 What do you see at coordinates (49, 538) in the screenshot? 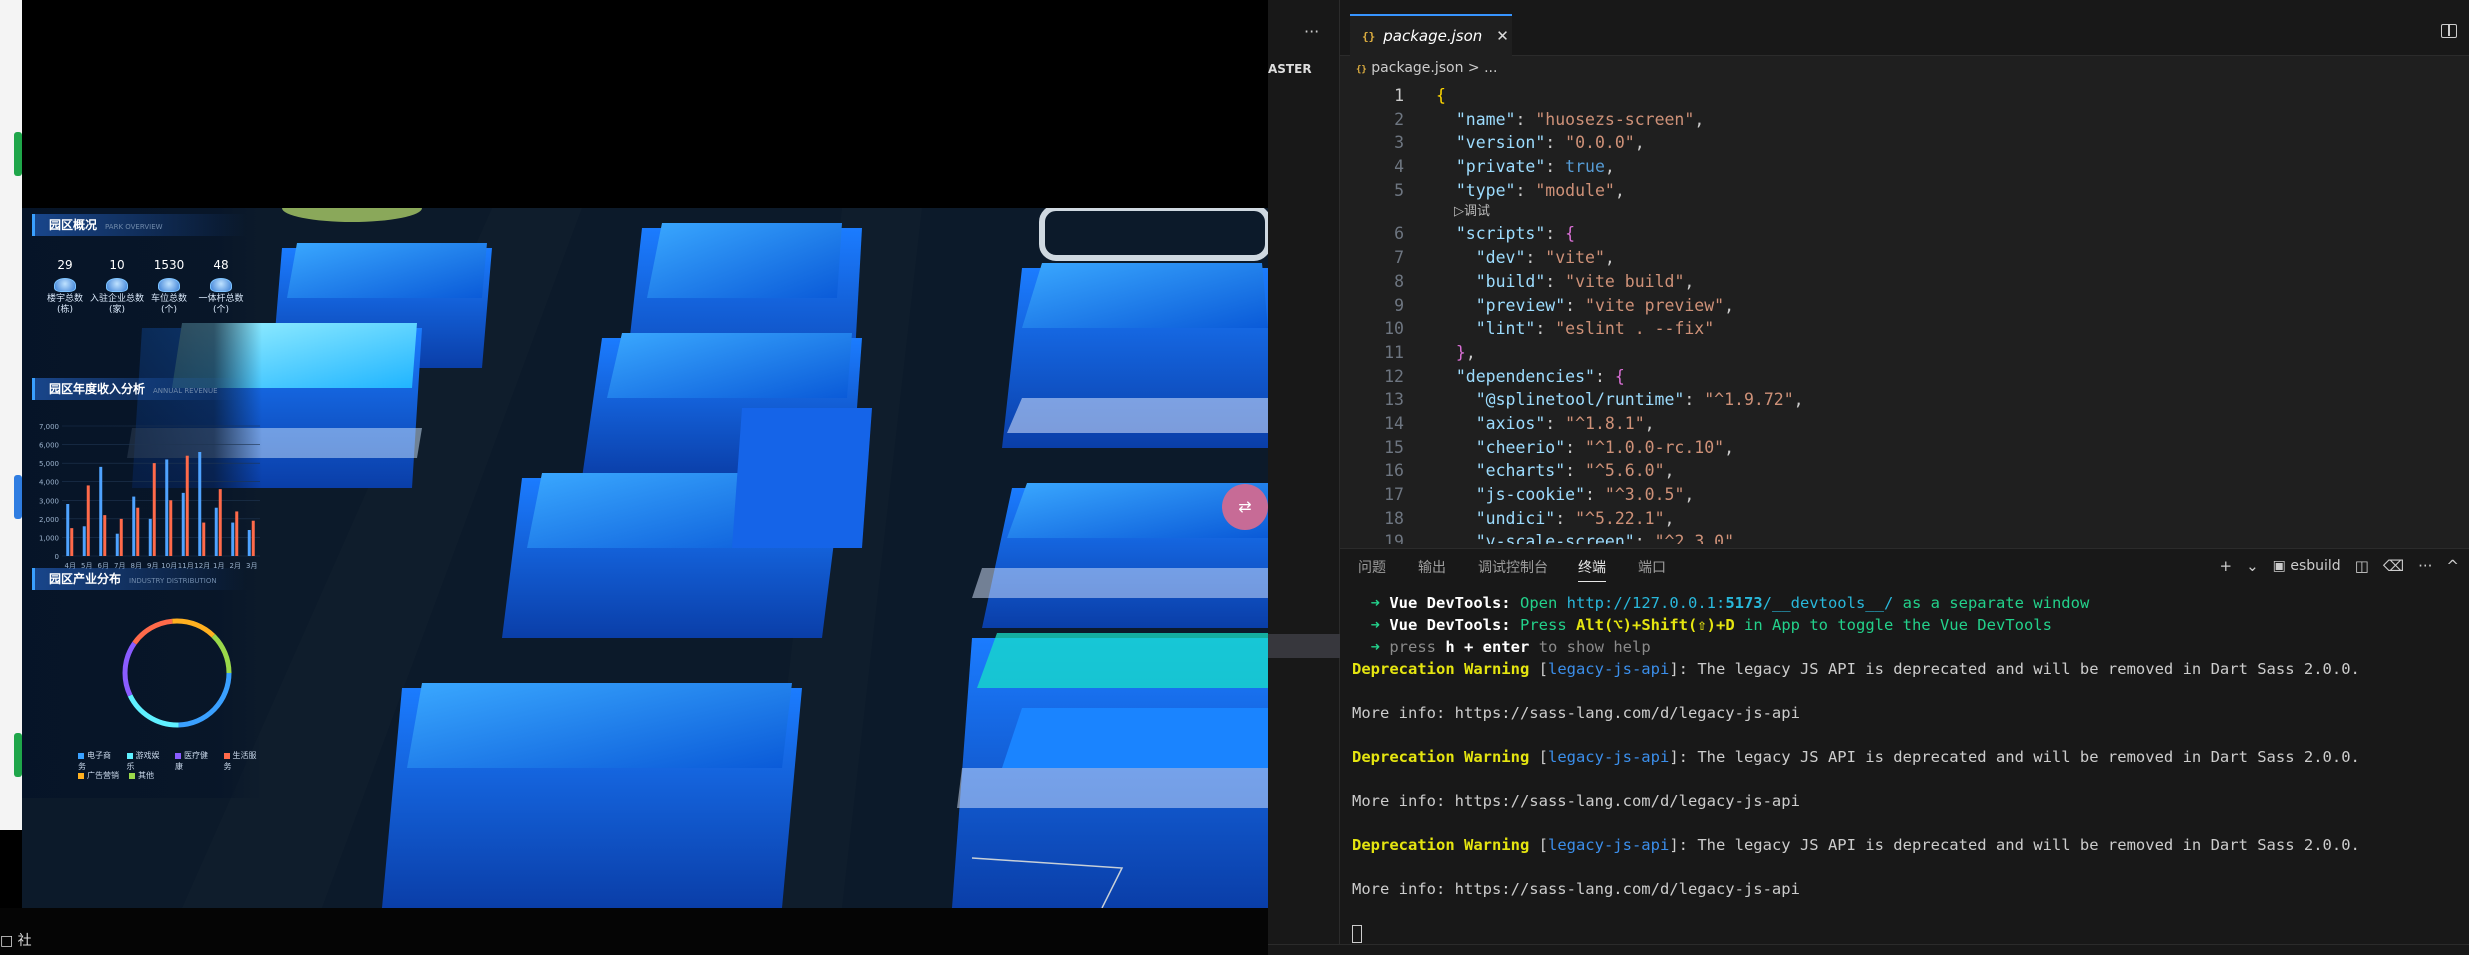
I see `y-tick-label: 1,000` at bounding box center [49, 538].